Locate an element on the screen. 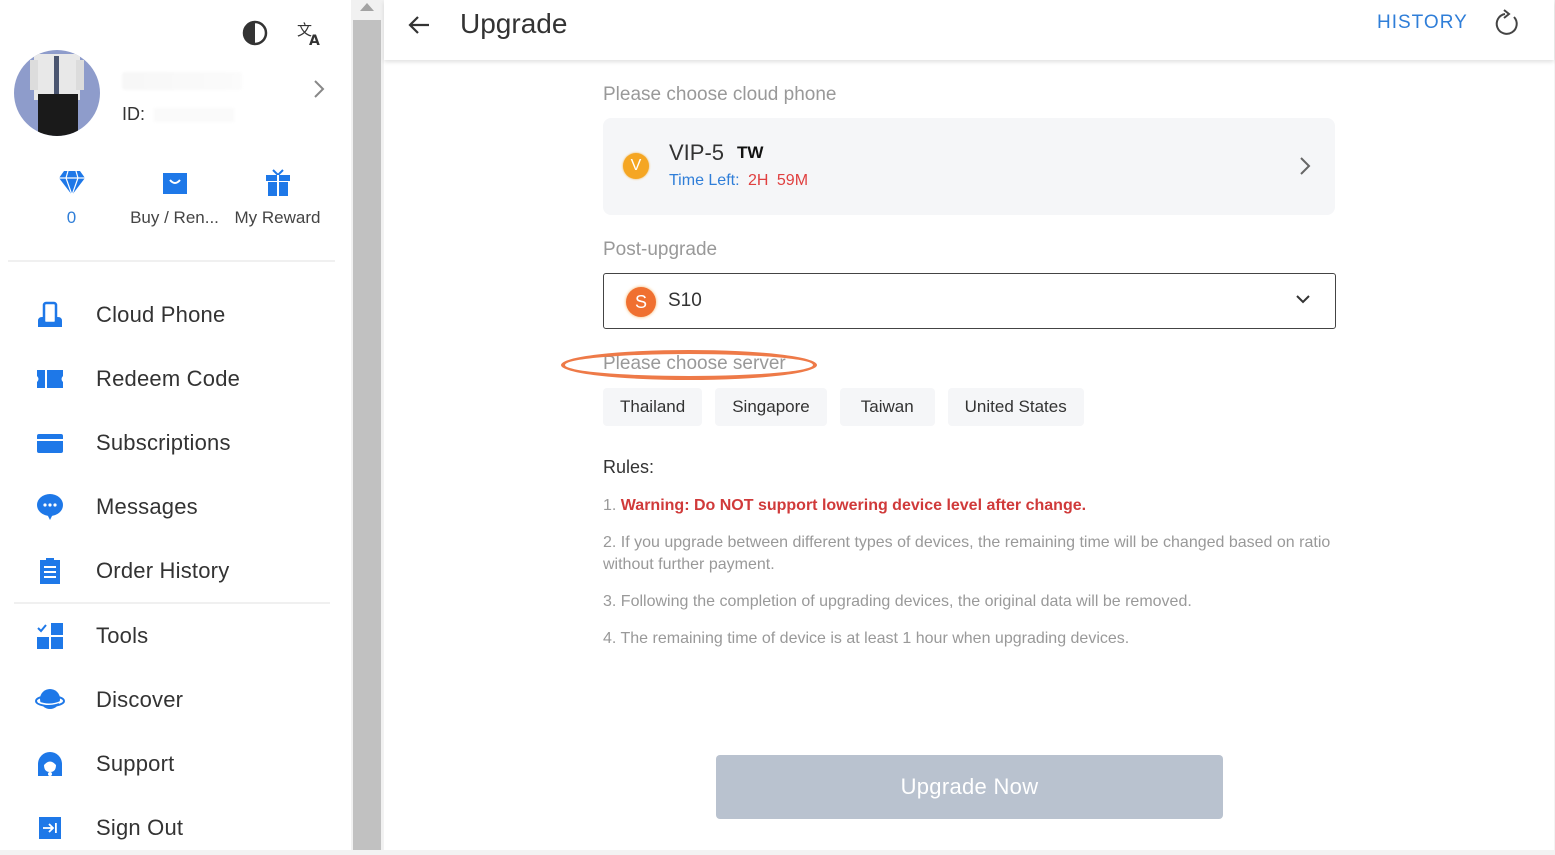 This screenshot has height=855, width=1555. post-upgrade-value: S10 is located at coordinates (685, 300).